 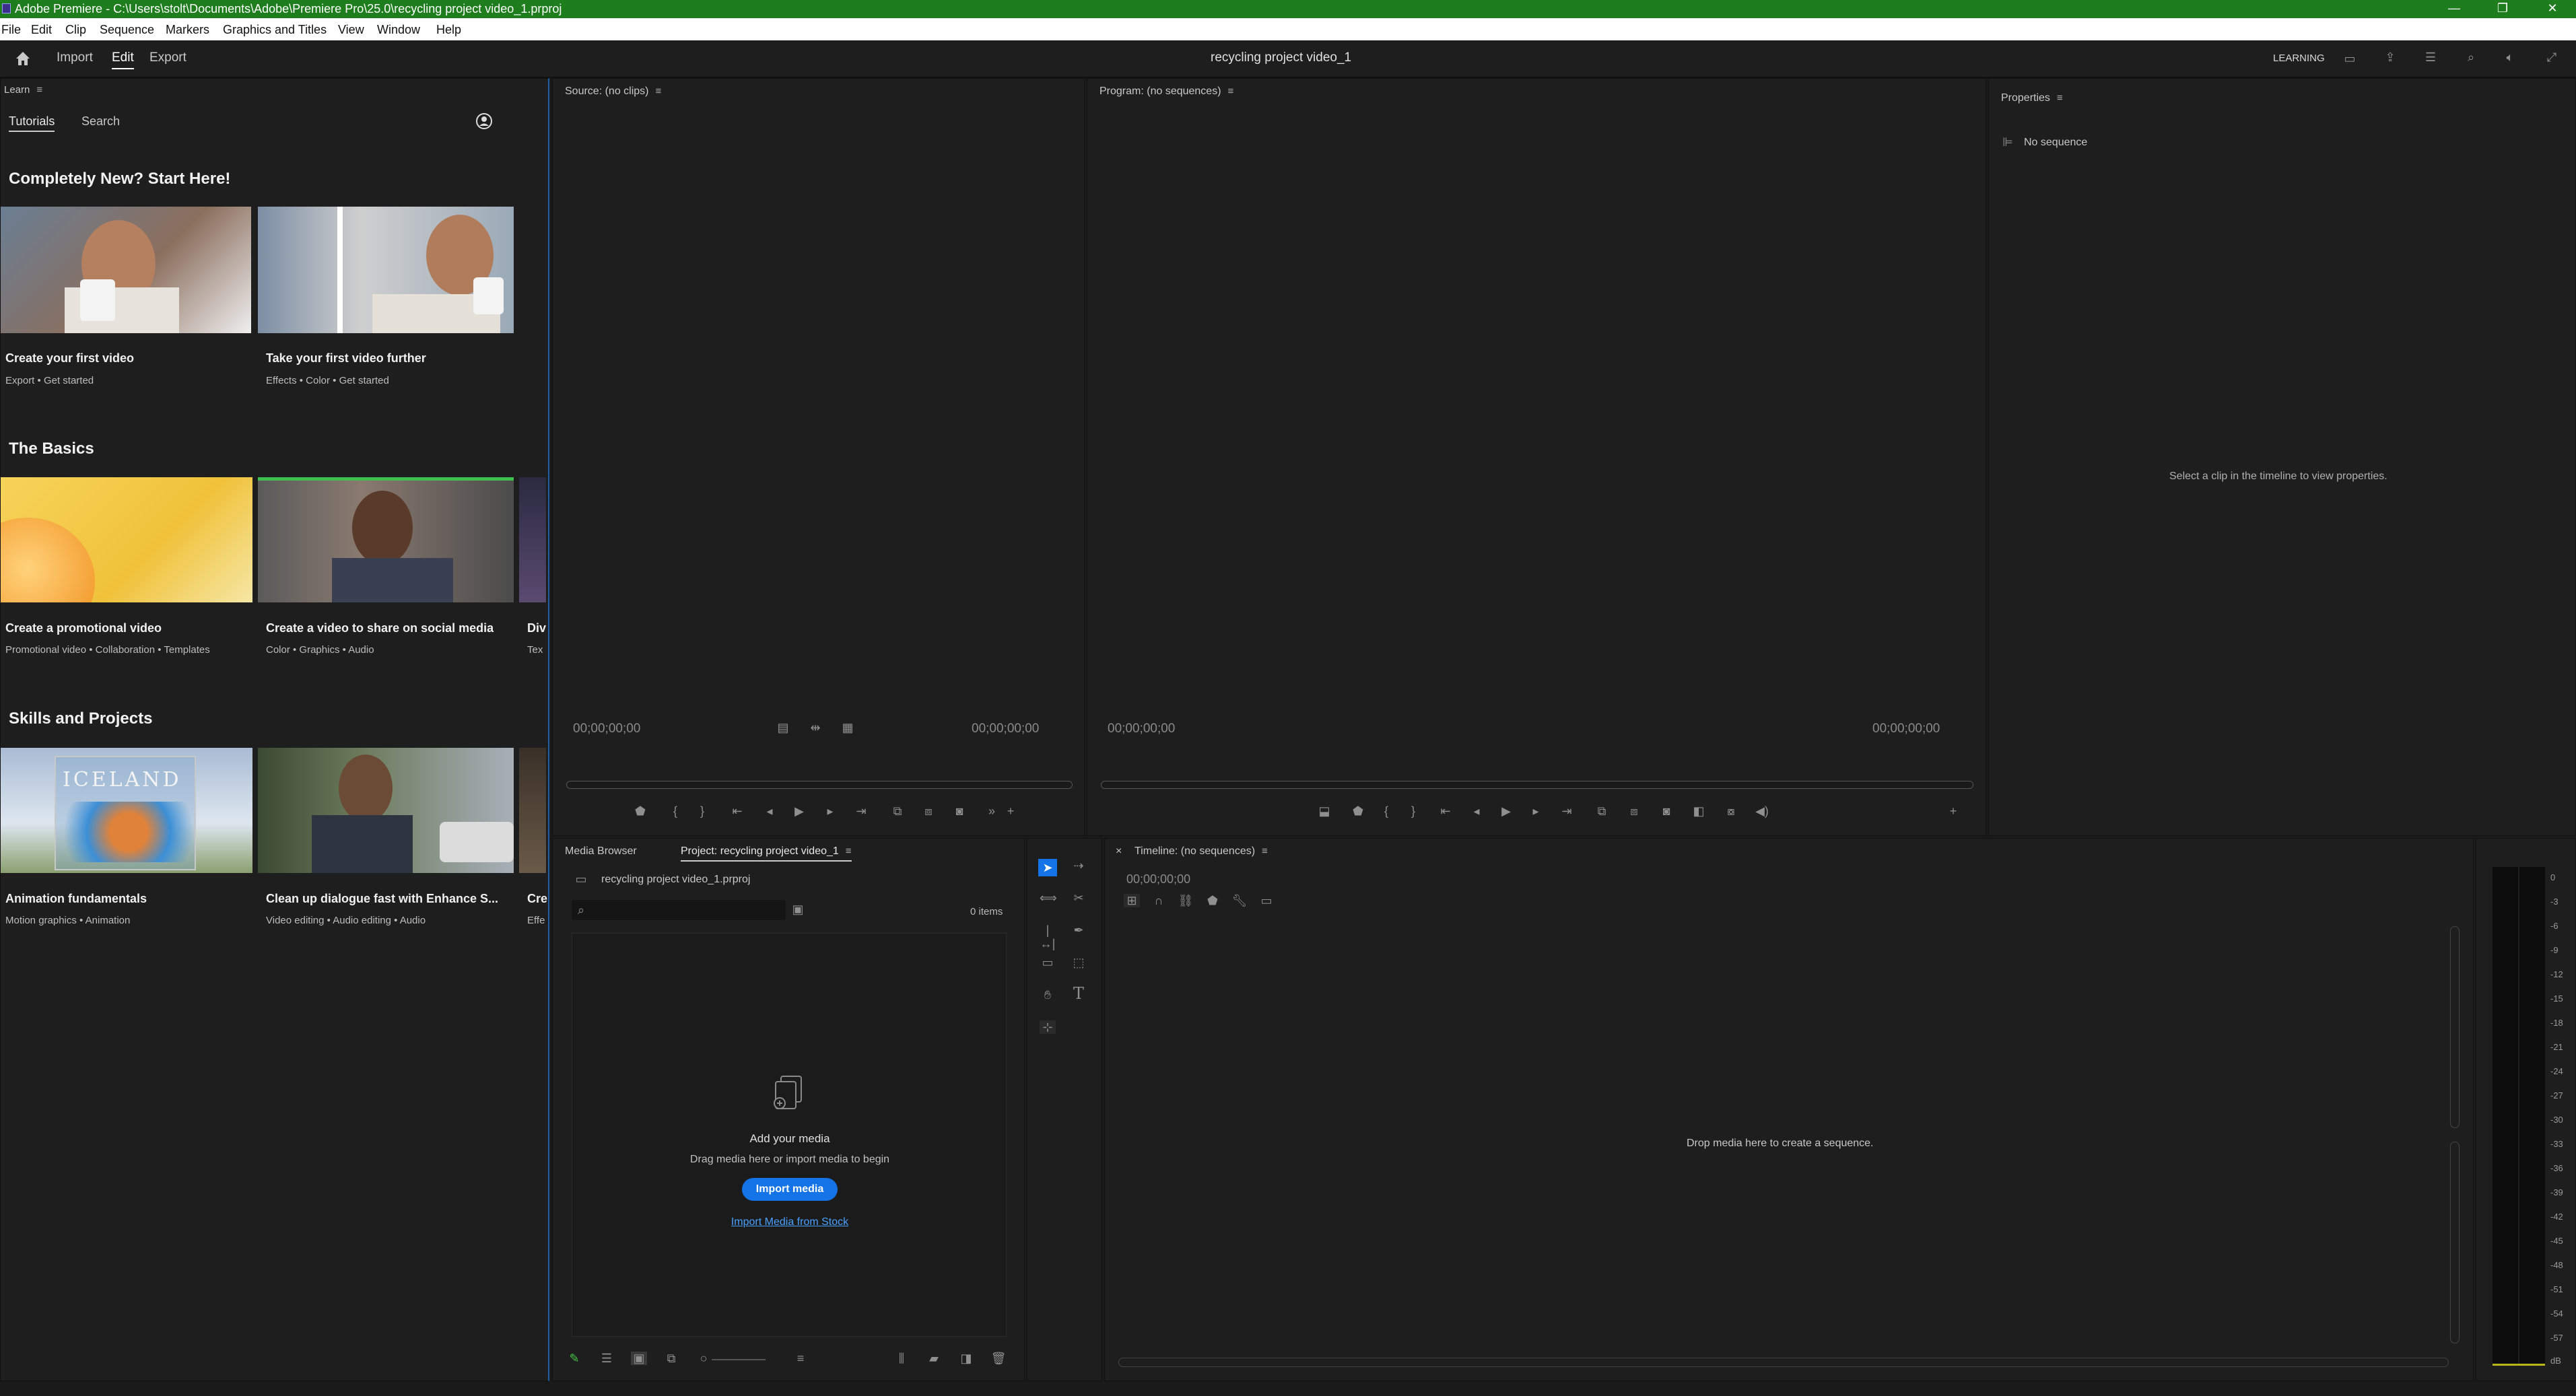 What do you see at coordinates (32, 123) in the screenshot?
I see `tab-tutorials: Tutorials` at bounding box center [32, 123].